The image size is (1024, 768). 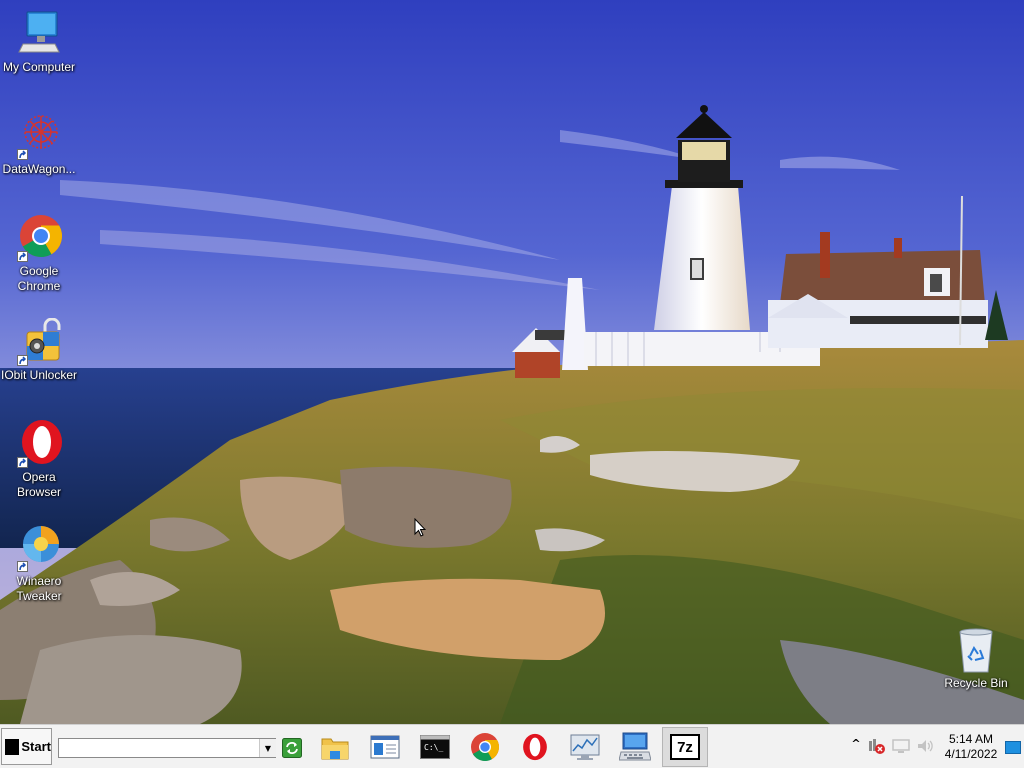 What do you see at coordinates (976, 683) in the screenshot?
I see `desktop-icon-label: Recycle Bin` at bounding box center [976, 683].